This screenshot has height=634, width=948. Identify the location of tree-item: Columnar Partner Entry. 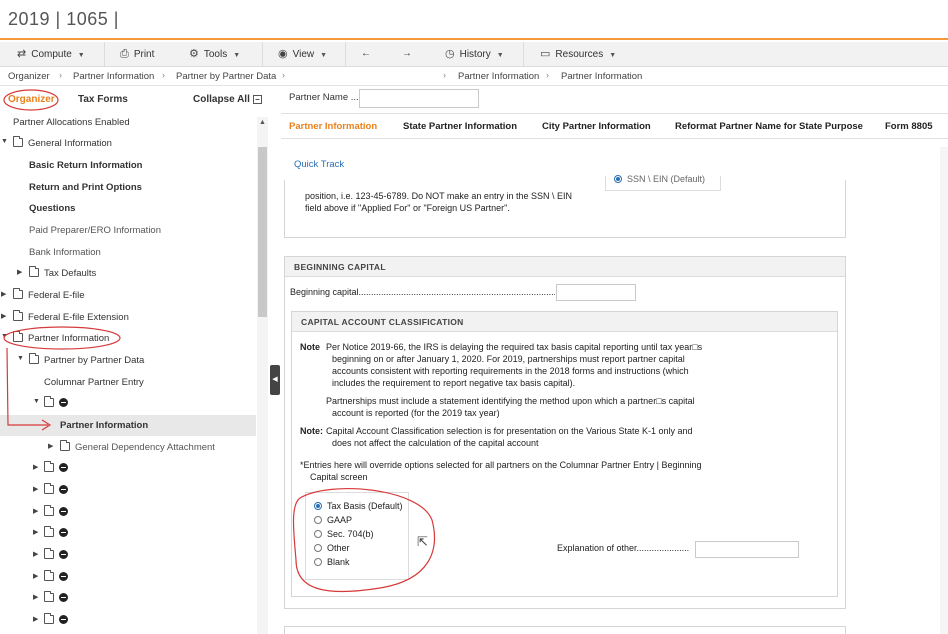
(128, 382).